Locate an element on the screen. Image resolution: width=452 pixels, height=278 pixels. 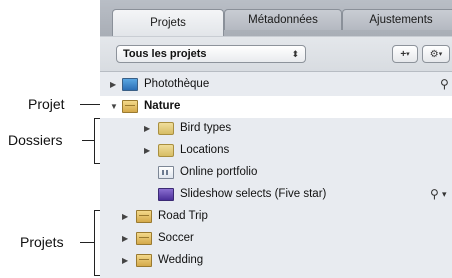
tab-projets: Projets is located at coordinates (168, 22).